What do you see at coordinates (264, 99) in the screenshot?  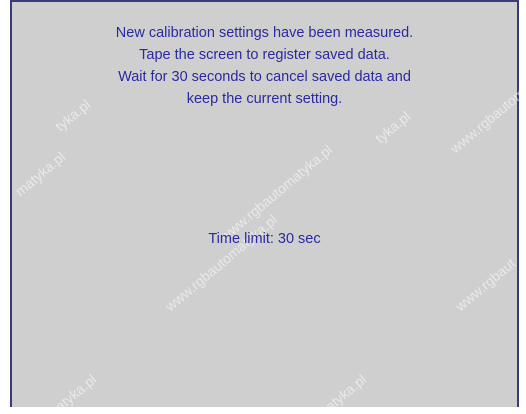 I see `message-line: keep the current setting.` at bounding box center [264, 99].